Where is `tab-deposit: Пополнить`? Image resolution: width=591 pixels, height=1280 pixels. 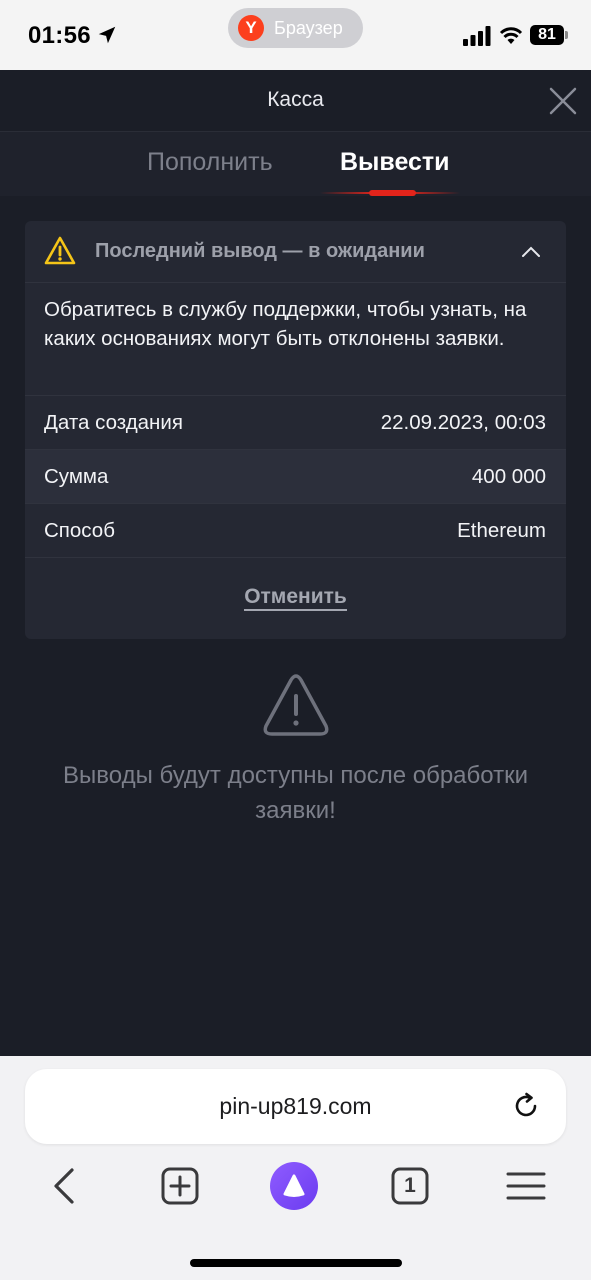
tab-deposit: Пополнить is located at coordinates (210, 162).